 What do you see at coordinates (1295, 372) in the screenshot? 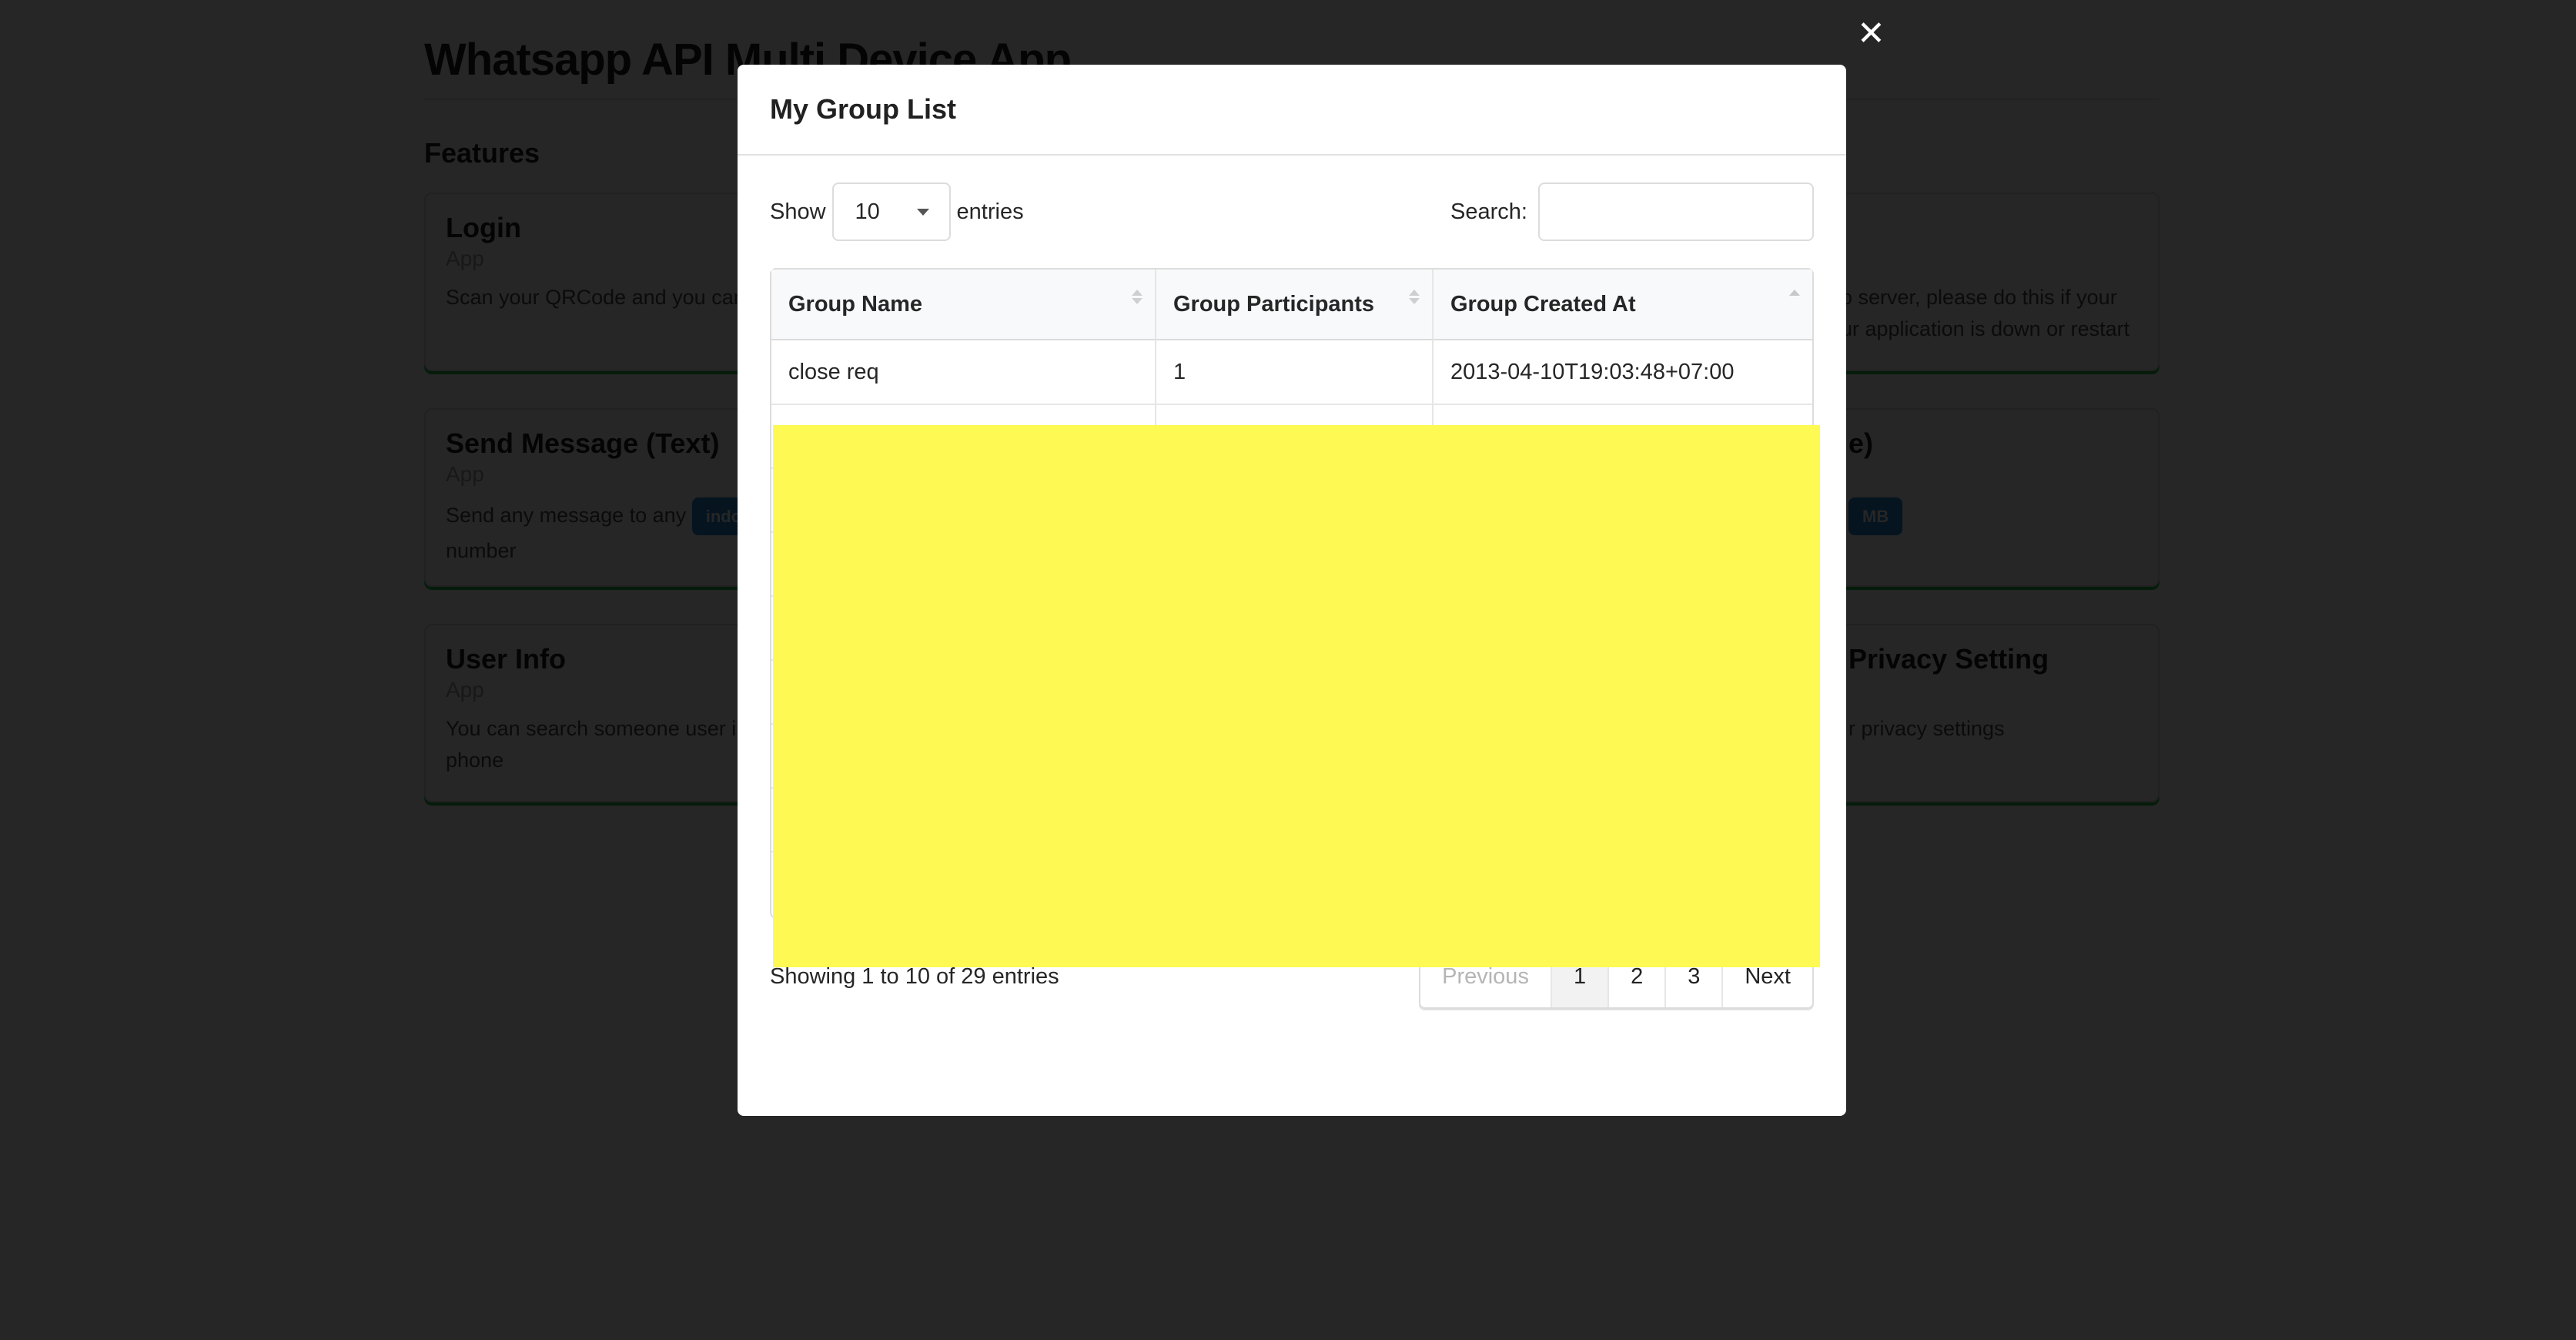
I see `cell-group-participants: 1` at bounding box center [1295, 372].